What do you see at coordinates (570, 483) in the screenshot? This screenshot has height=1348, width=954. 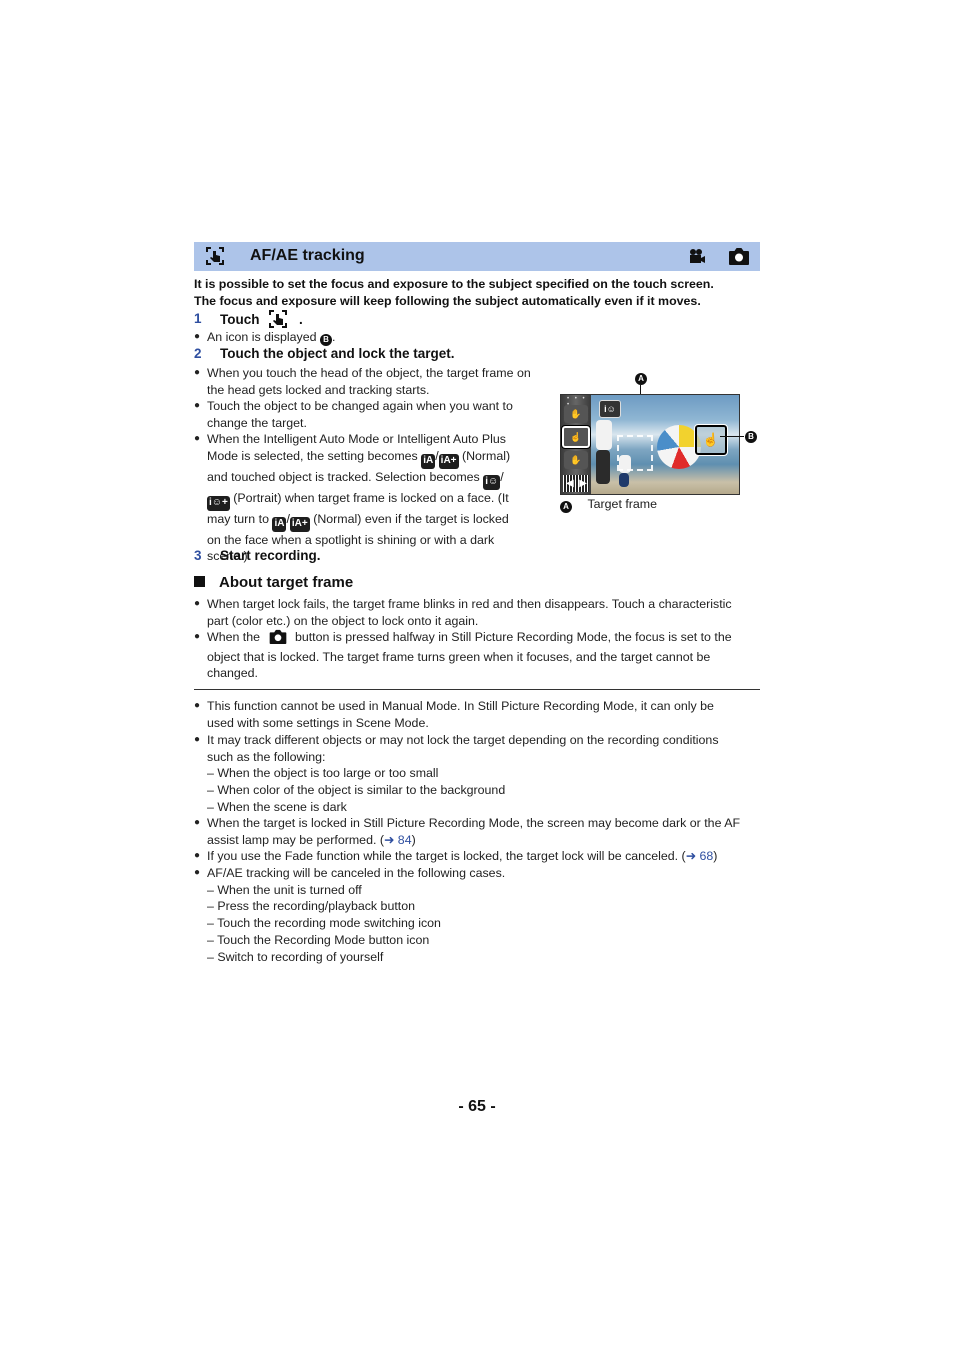 I see `arrow-left-icon: ◀` at bounding box center [570, 483].